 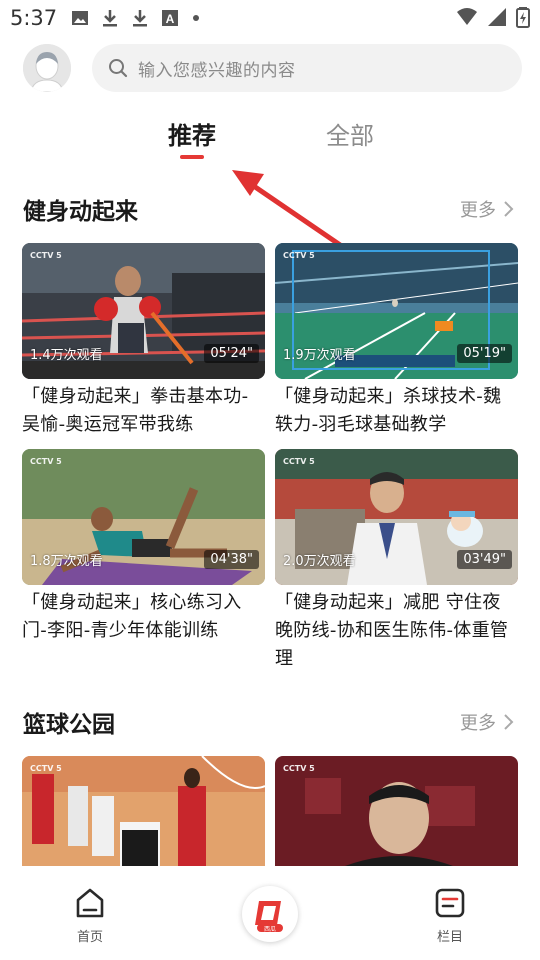 I want to click on nav-columns-label: 栏目, so click(x=449, y=937).